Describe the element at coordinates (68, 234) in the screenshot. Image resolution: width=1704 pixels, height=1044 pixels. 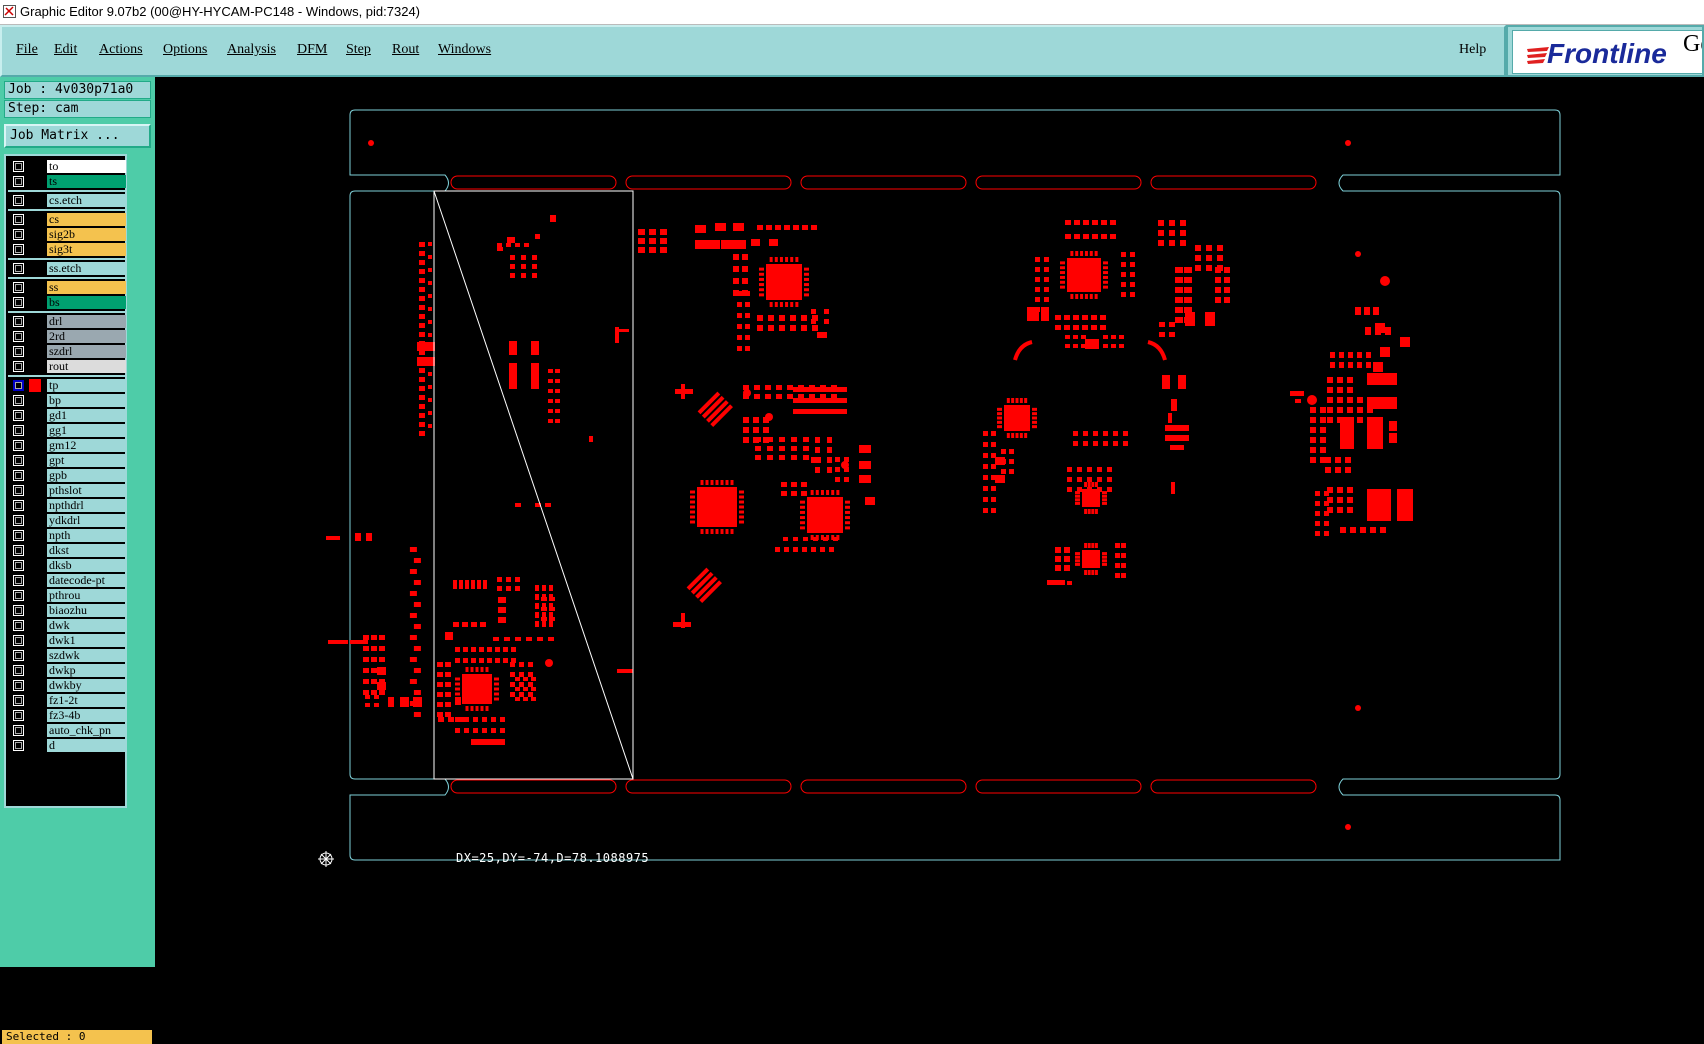
I see `layer-row-sig2b: sig2b` at that location.